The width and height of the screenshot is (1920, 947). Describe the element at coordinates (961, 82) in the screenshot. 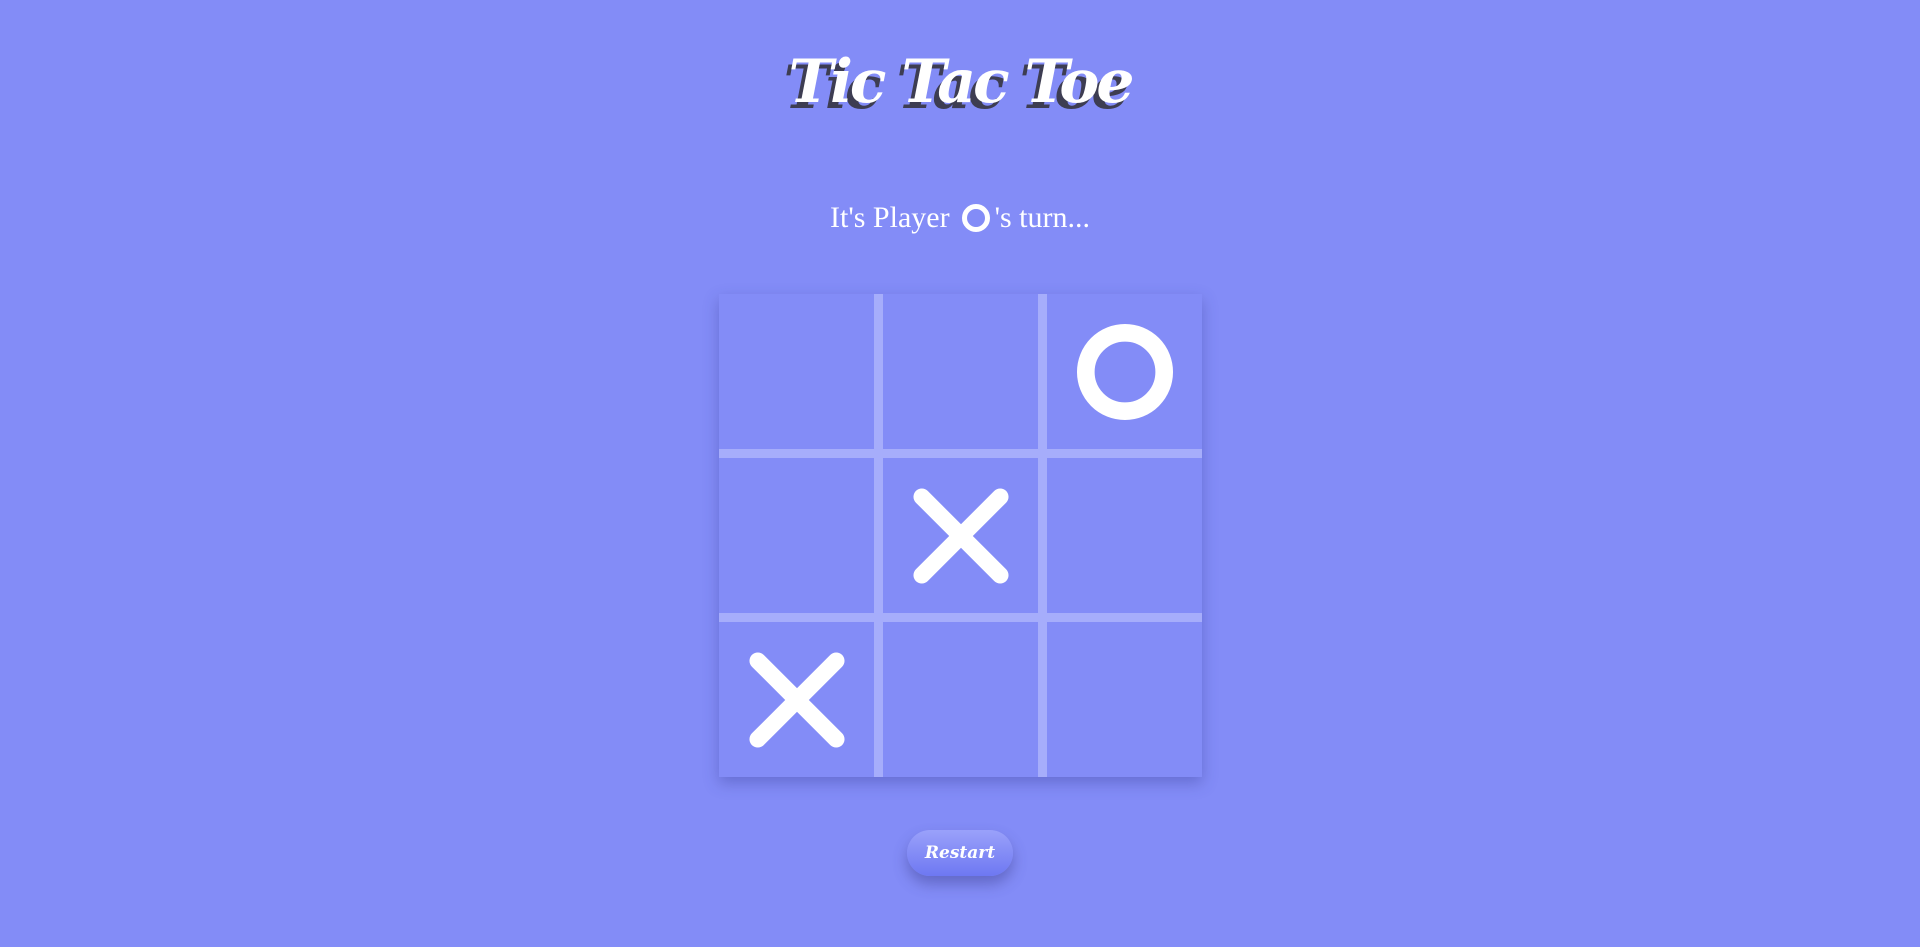

I see `game-title: Tic Tac Toe` at that location.